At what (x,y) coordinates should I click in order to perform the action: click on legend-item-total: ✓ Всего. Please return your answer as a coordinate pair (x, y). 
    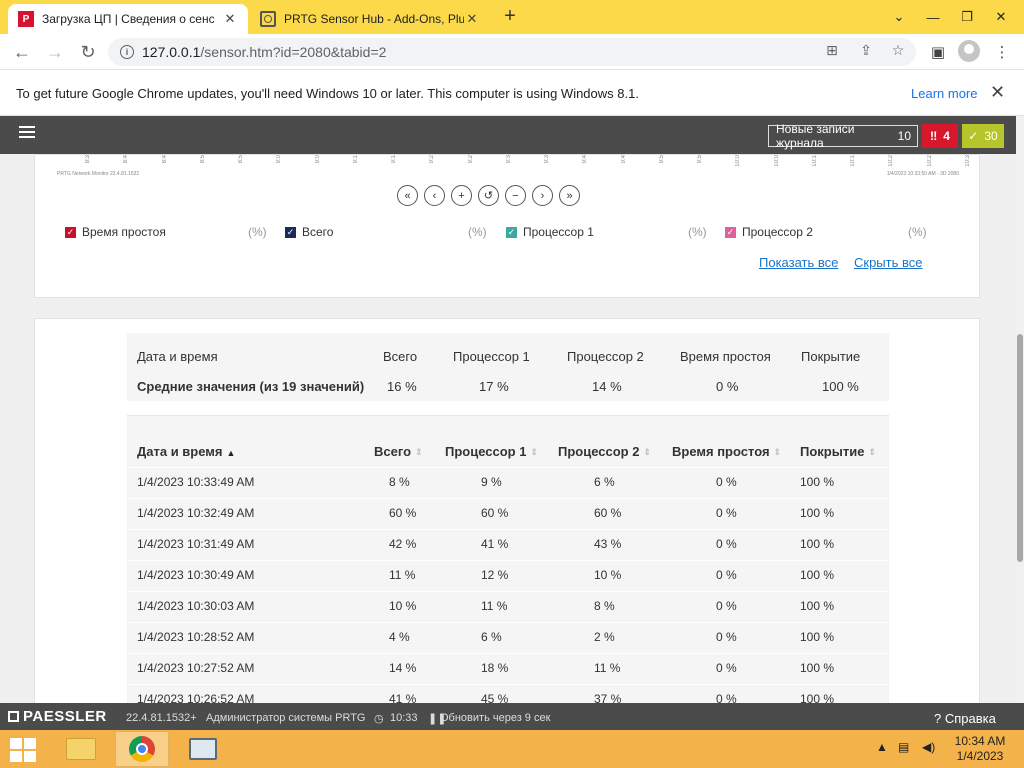
    Looking at the image, I should click on (309, 232).